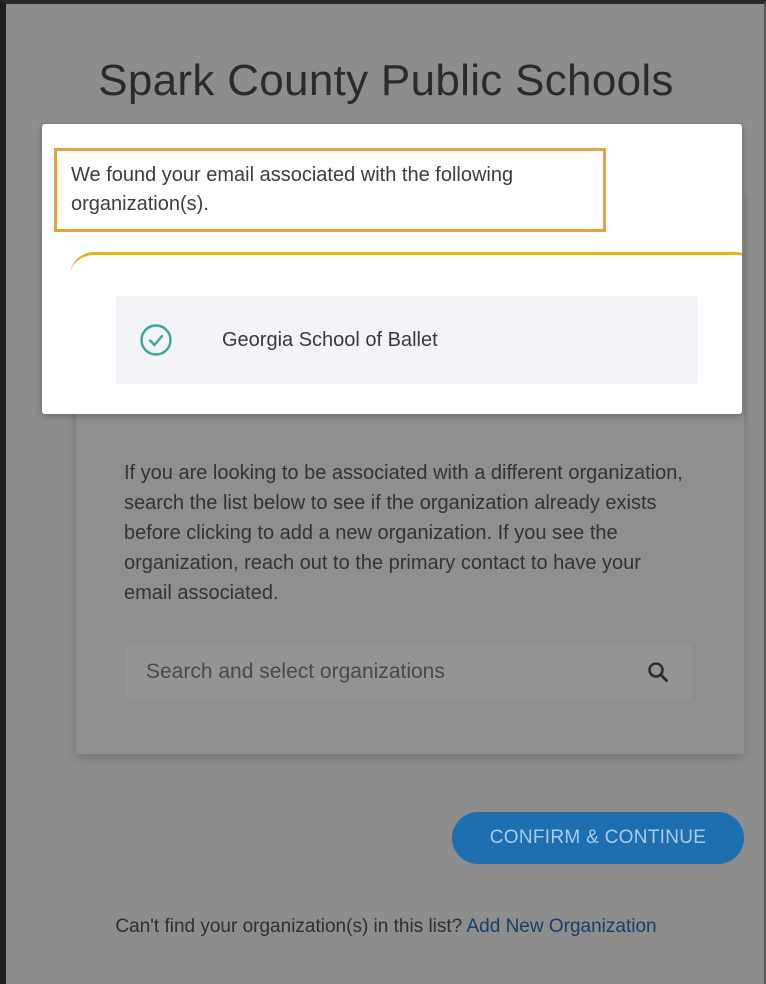  Describe the element at coordinates (392, 672) in the screenshot. I see `search-input` at that location.